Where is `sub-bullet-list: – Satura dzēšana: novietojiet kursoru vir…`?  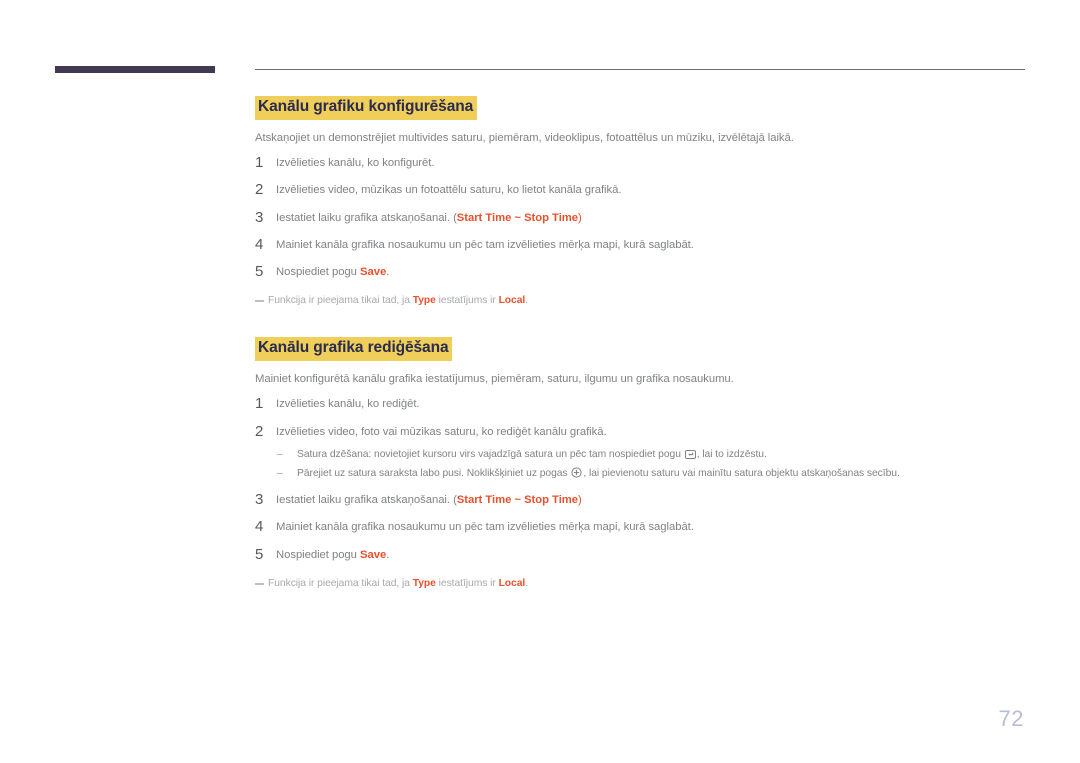 sub-bullet-list: – Satura dzēšana: novietojiet kursoru vir… is located at coordinates (660, 464).